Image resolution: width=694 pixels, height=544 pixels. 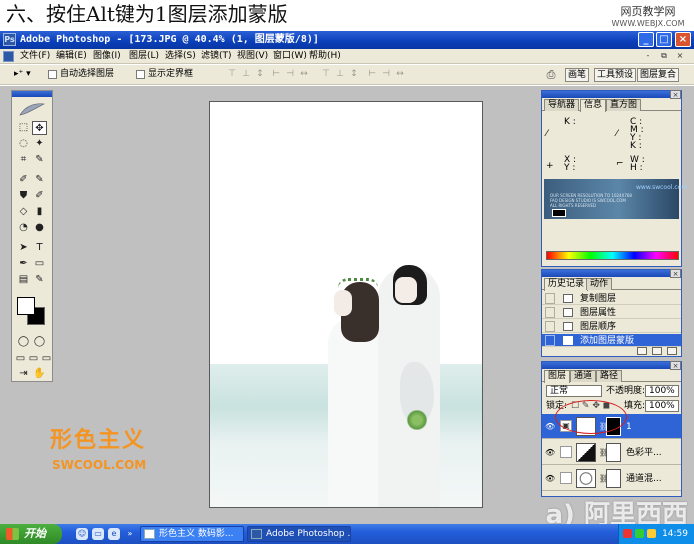 I want to click on align-vcenter-icon: ⊥, so click(x=246, y=74).